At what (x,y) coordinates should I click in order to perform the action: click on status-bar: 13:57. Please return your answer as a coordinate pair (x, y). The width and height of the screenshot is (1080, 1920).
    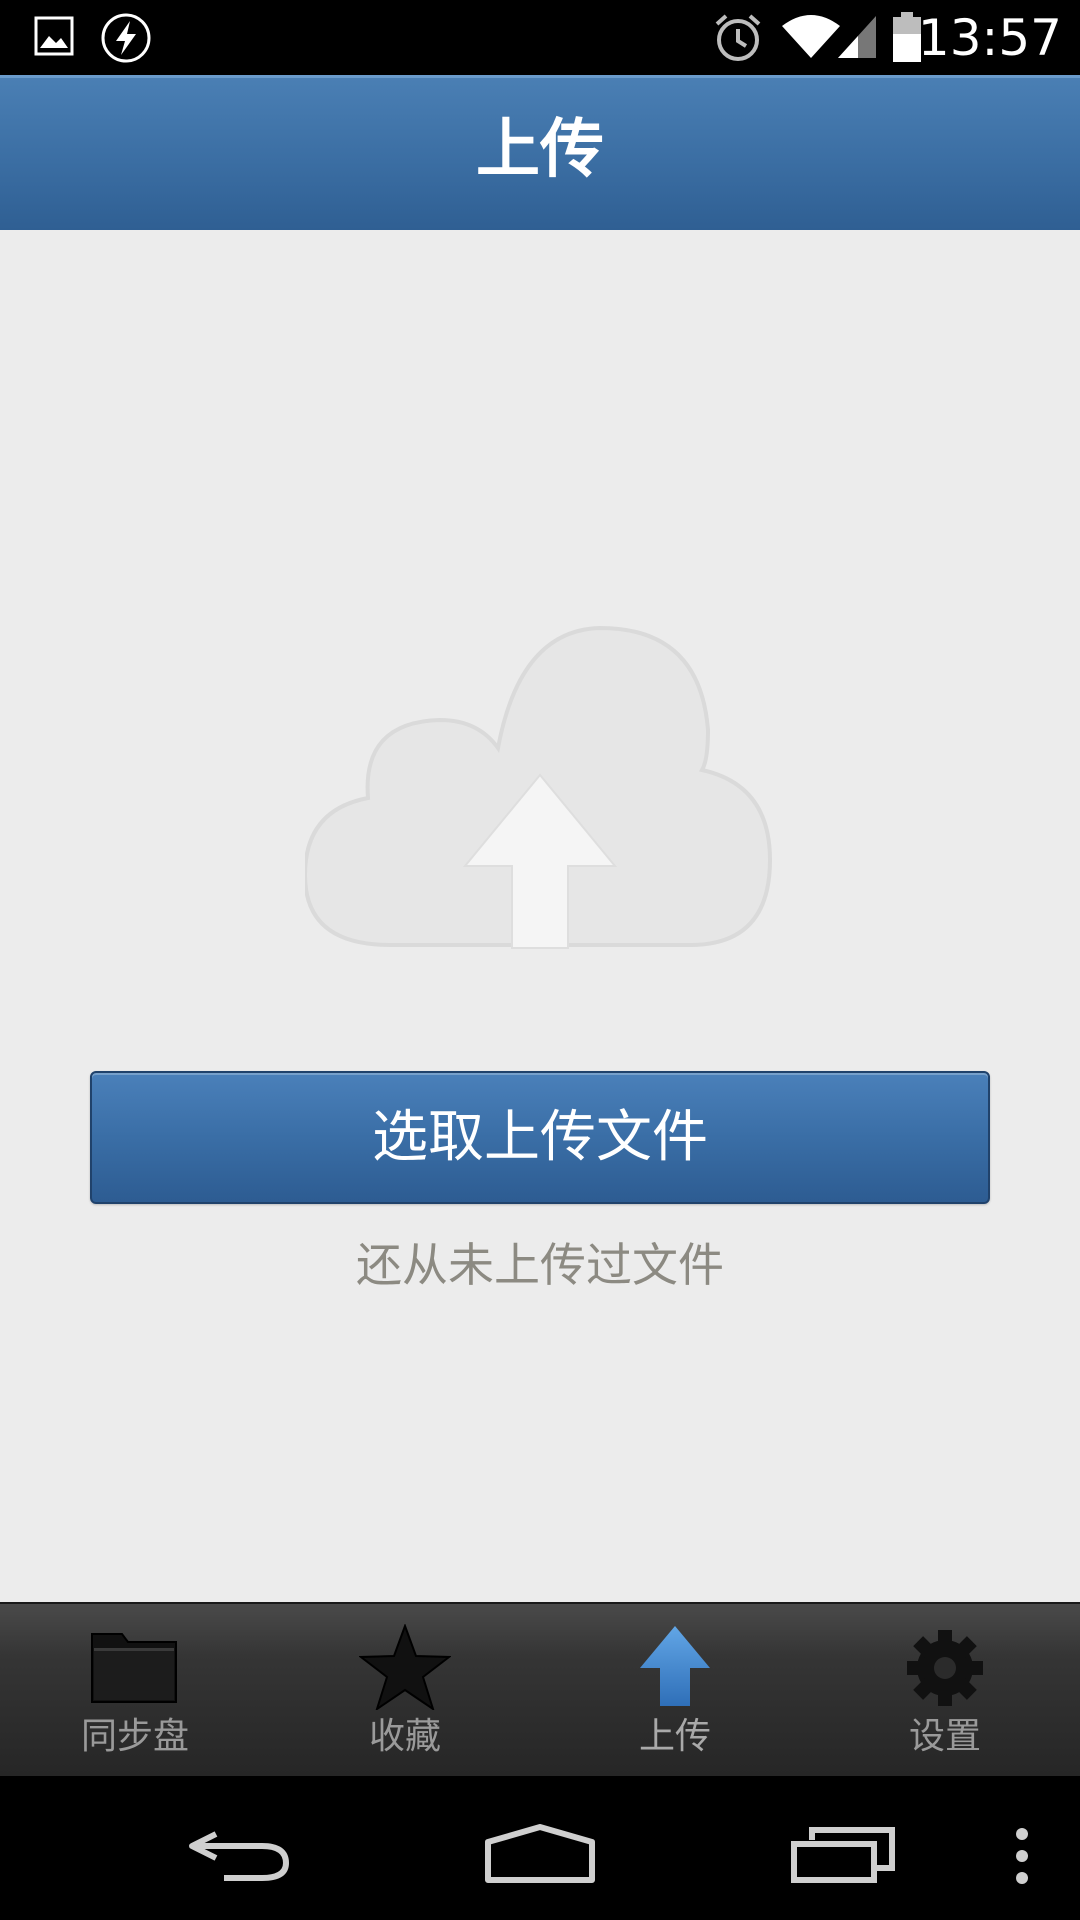
    Looking at the image, I should click on (540, 37).